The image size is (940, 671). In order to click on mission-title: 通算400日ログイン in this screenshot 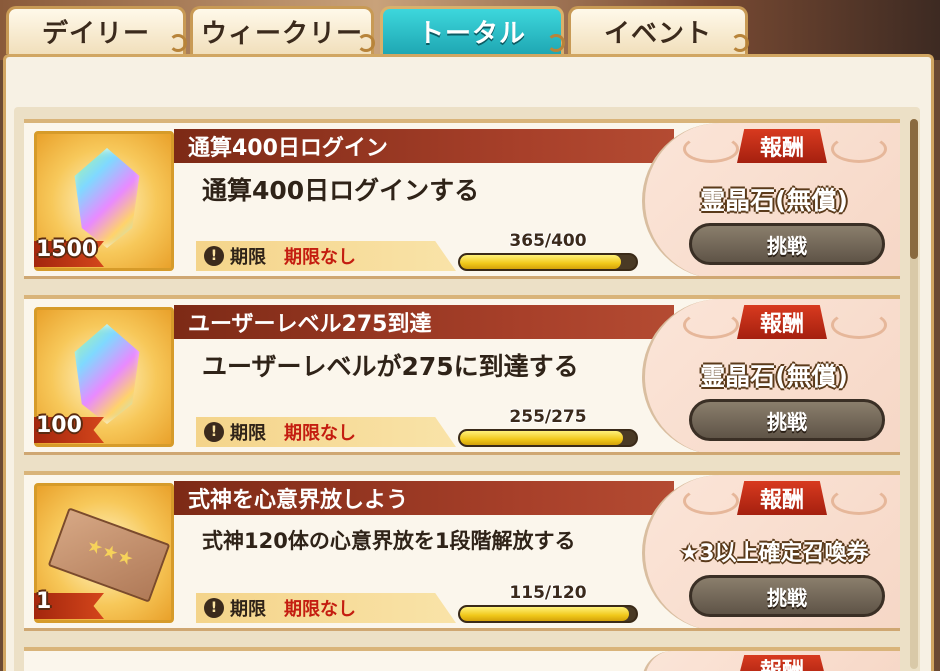, I will do `click(424, 146)`.